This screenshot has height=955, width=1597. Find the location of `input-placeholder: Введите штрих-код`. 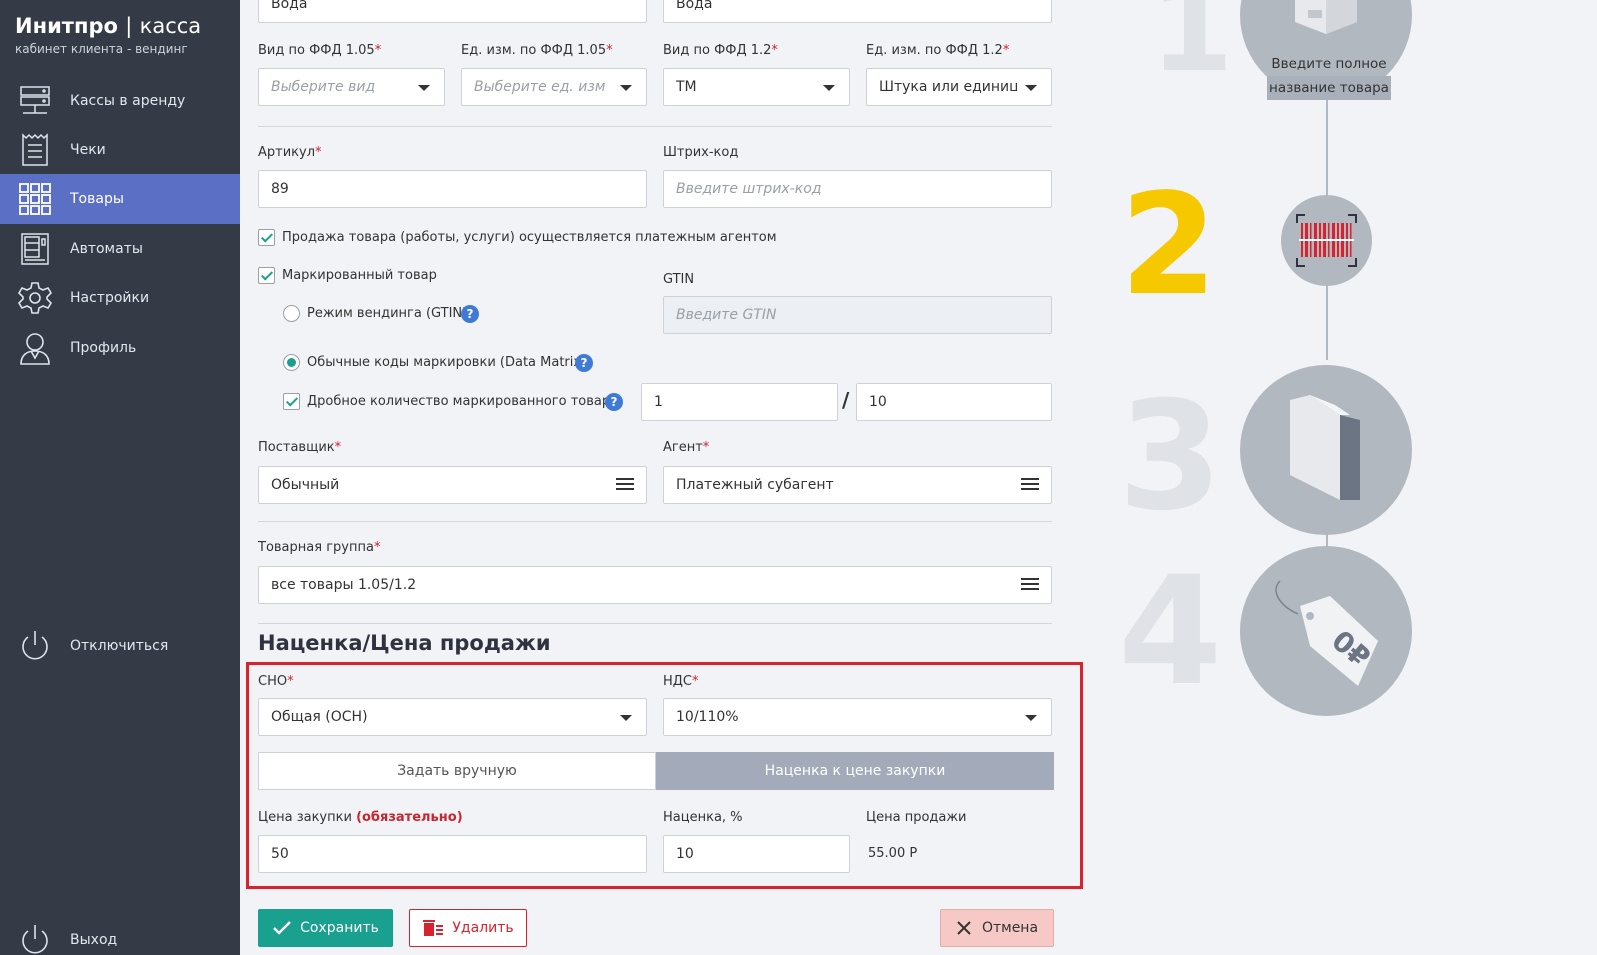

input-placeholder: Введите штрих-код is located at coordinates (749, 189).